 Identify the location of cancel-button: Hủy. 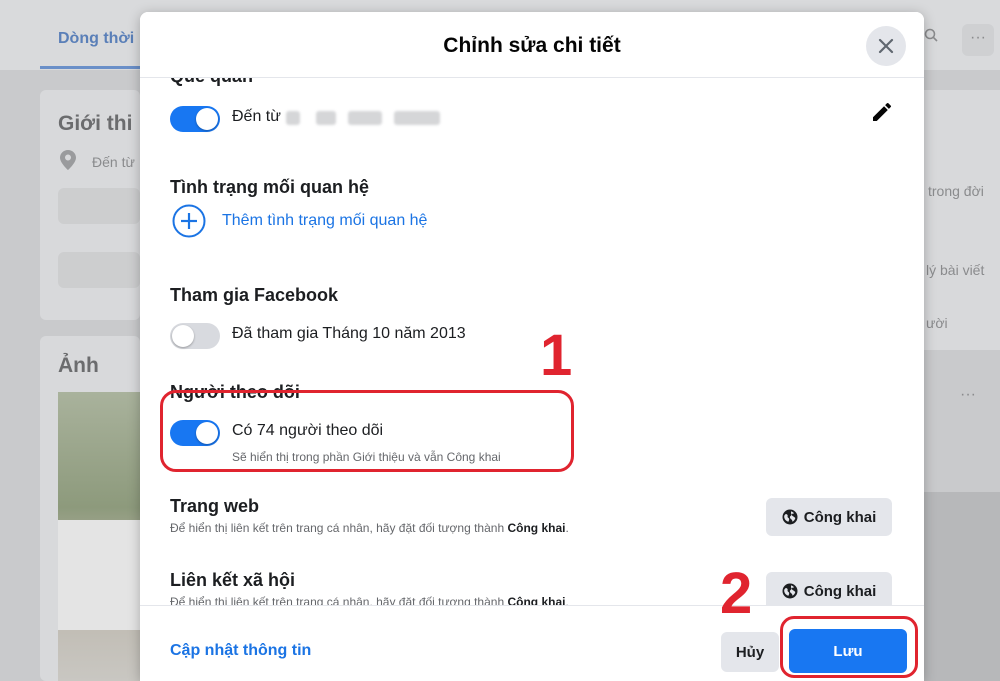
(750, 652).